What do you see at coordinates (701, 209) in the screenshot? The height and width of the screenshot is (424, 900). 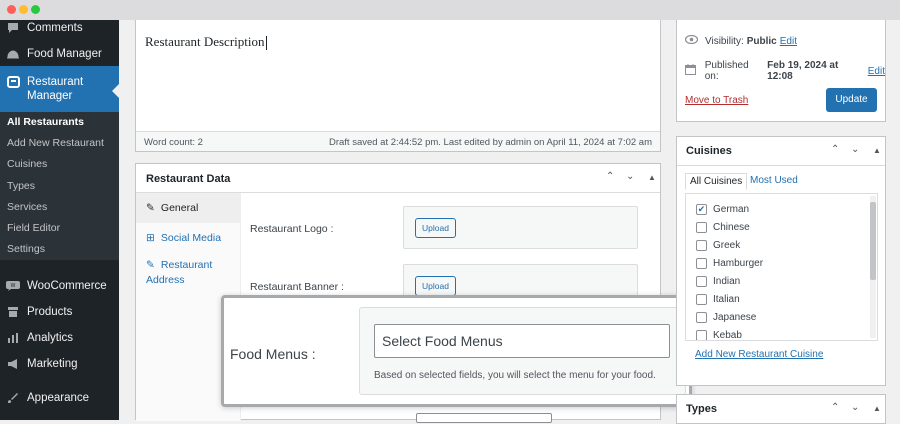 I see `checkbox: ✔` at bounding box center [701, 209].